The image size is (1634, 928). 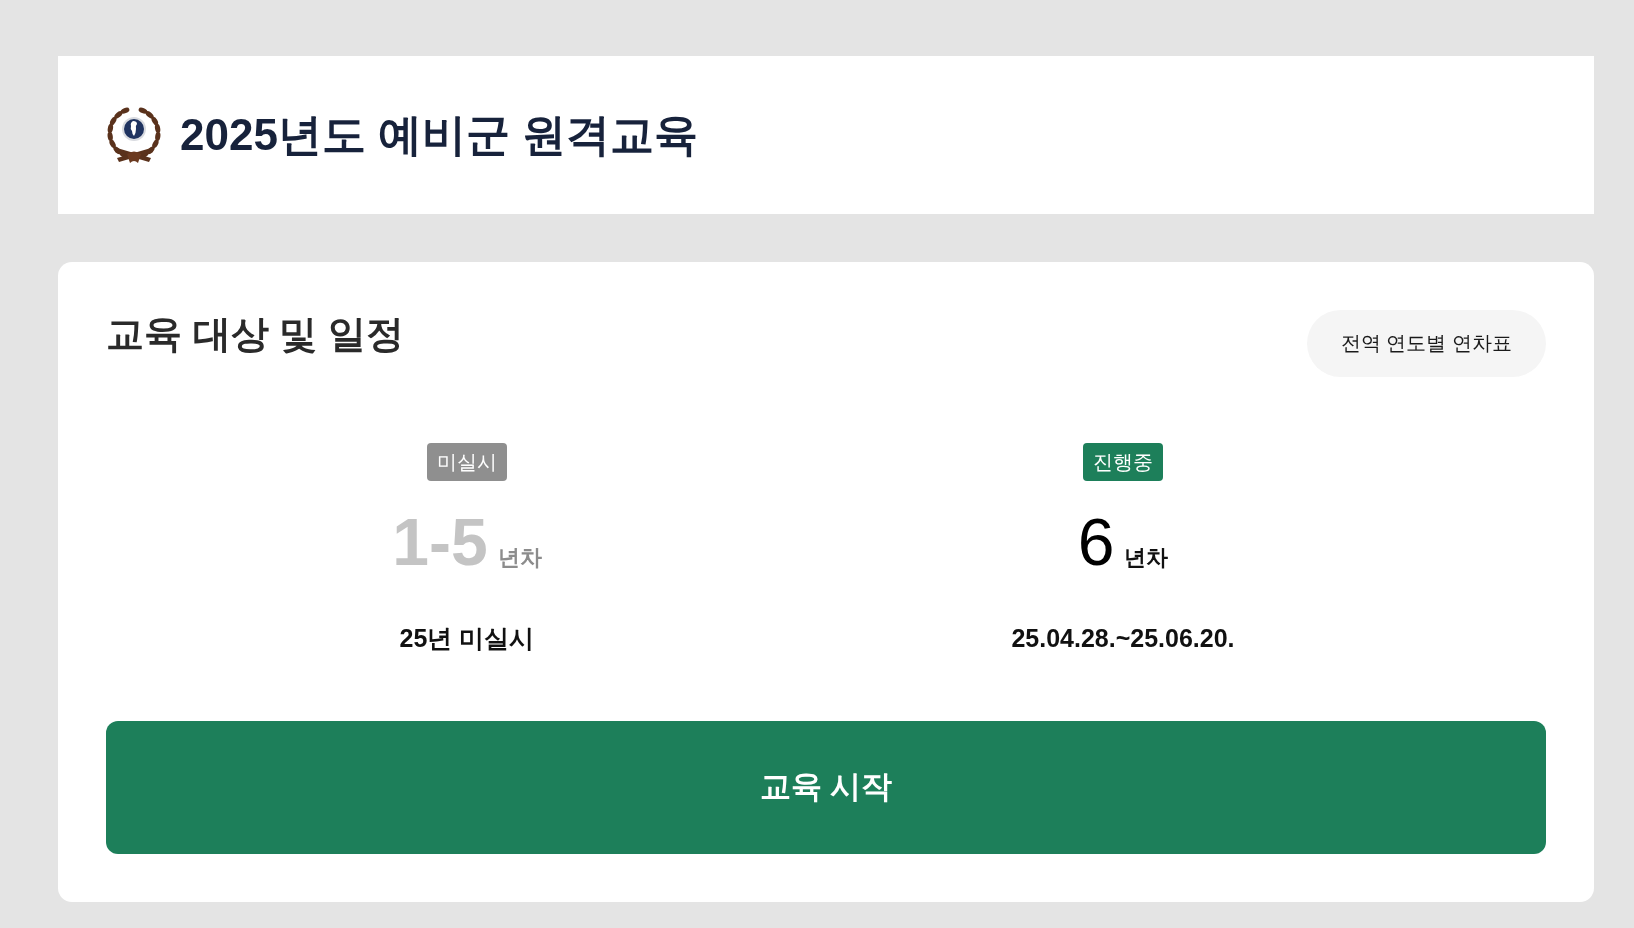 I want to click on year-number: 1-5, so click(x=440, y=542).